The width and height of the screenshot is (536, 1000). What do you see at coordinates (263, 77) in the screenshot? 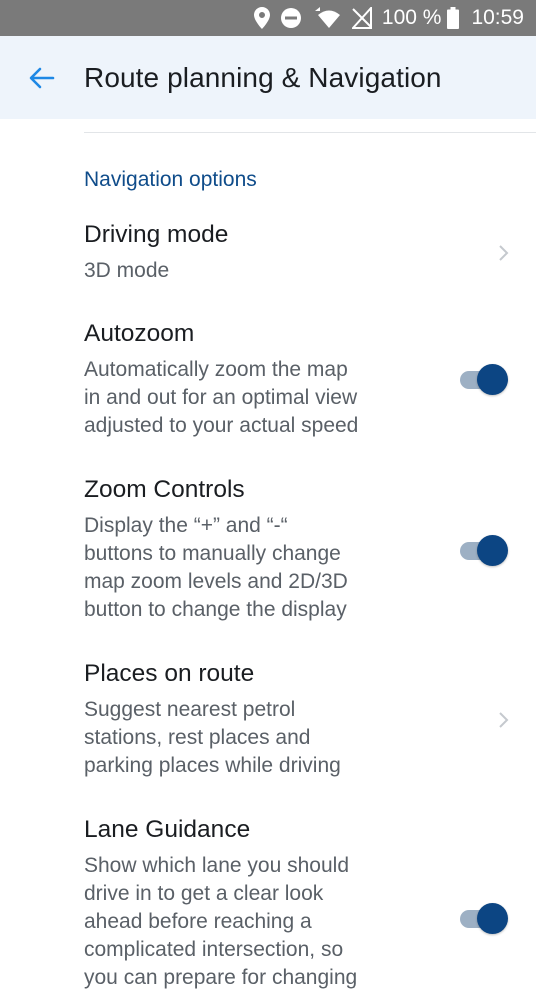
I see `page-title: Route planning & Navigation` at bounding box center [263, 77].